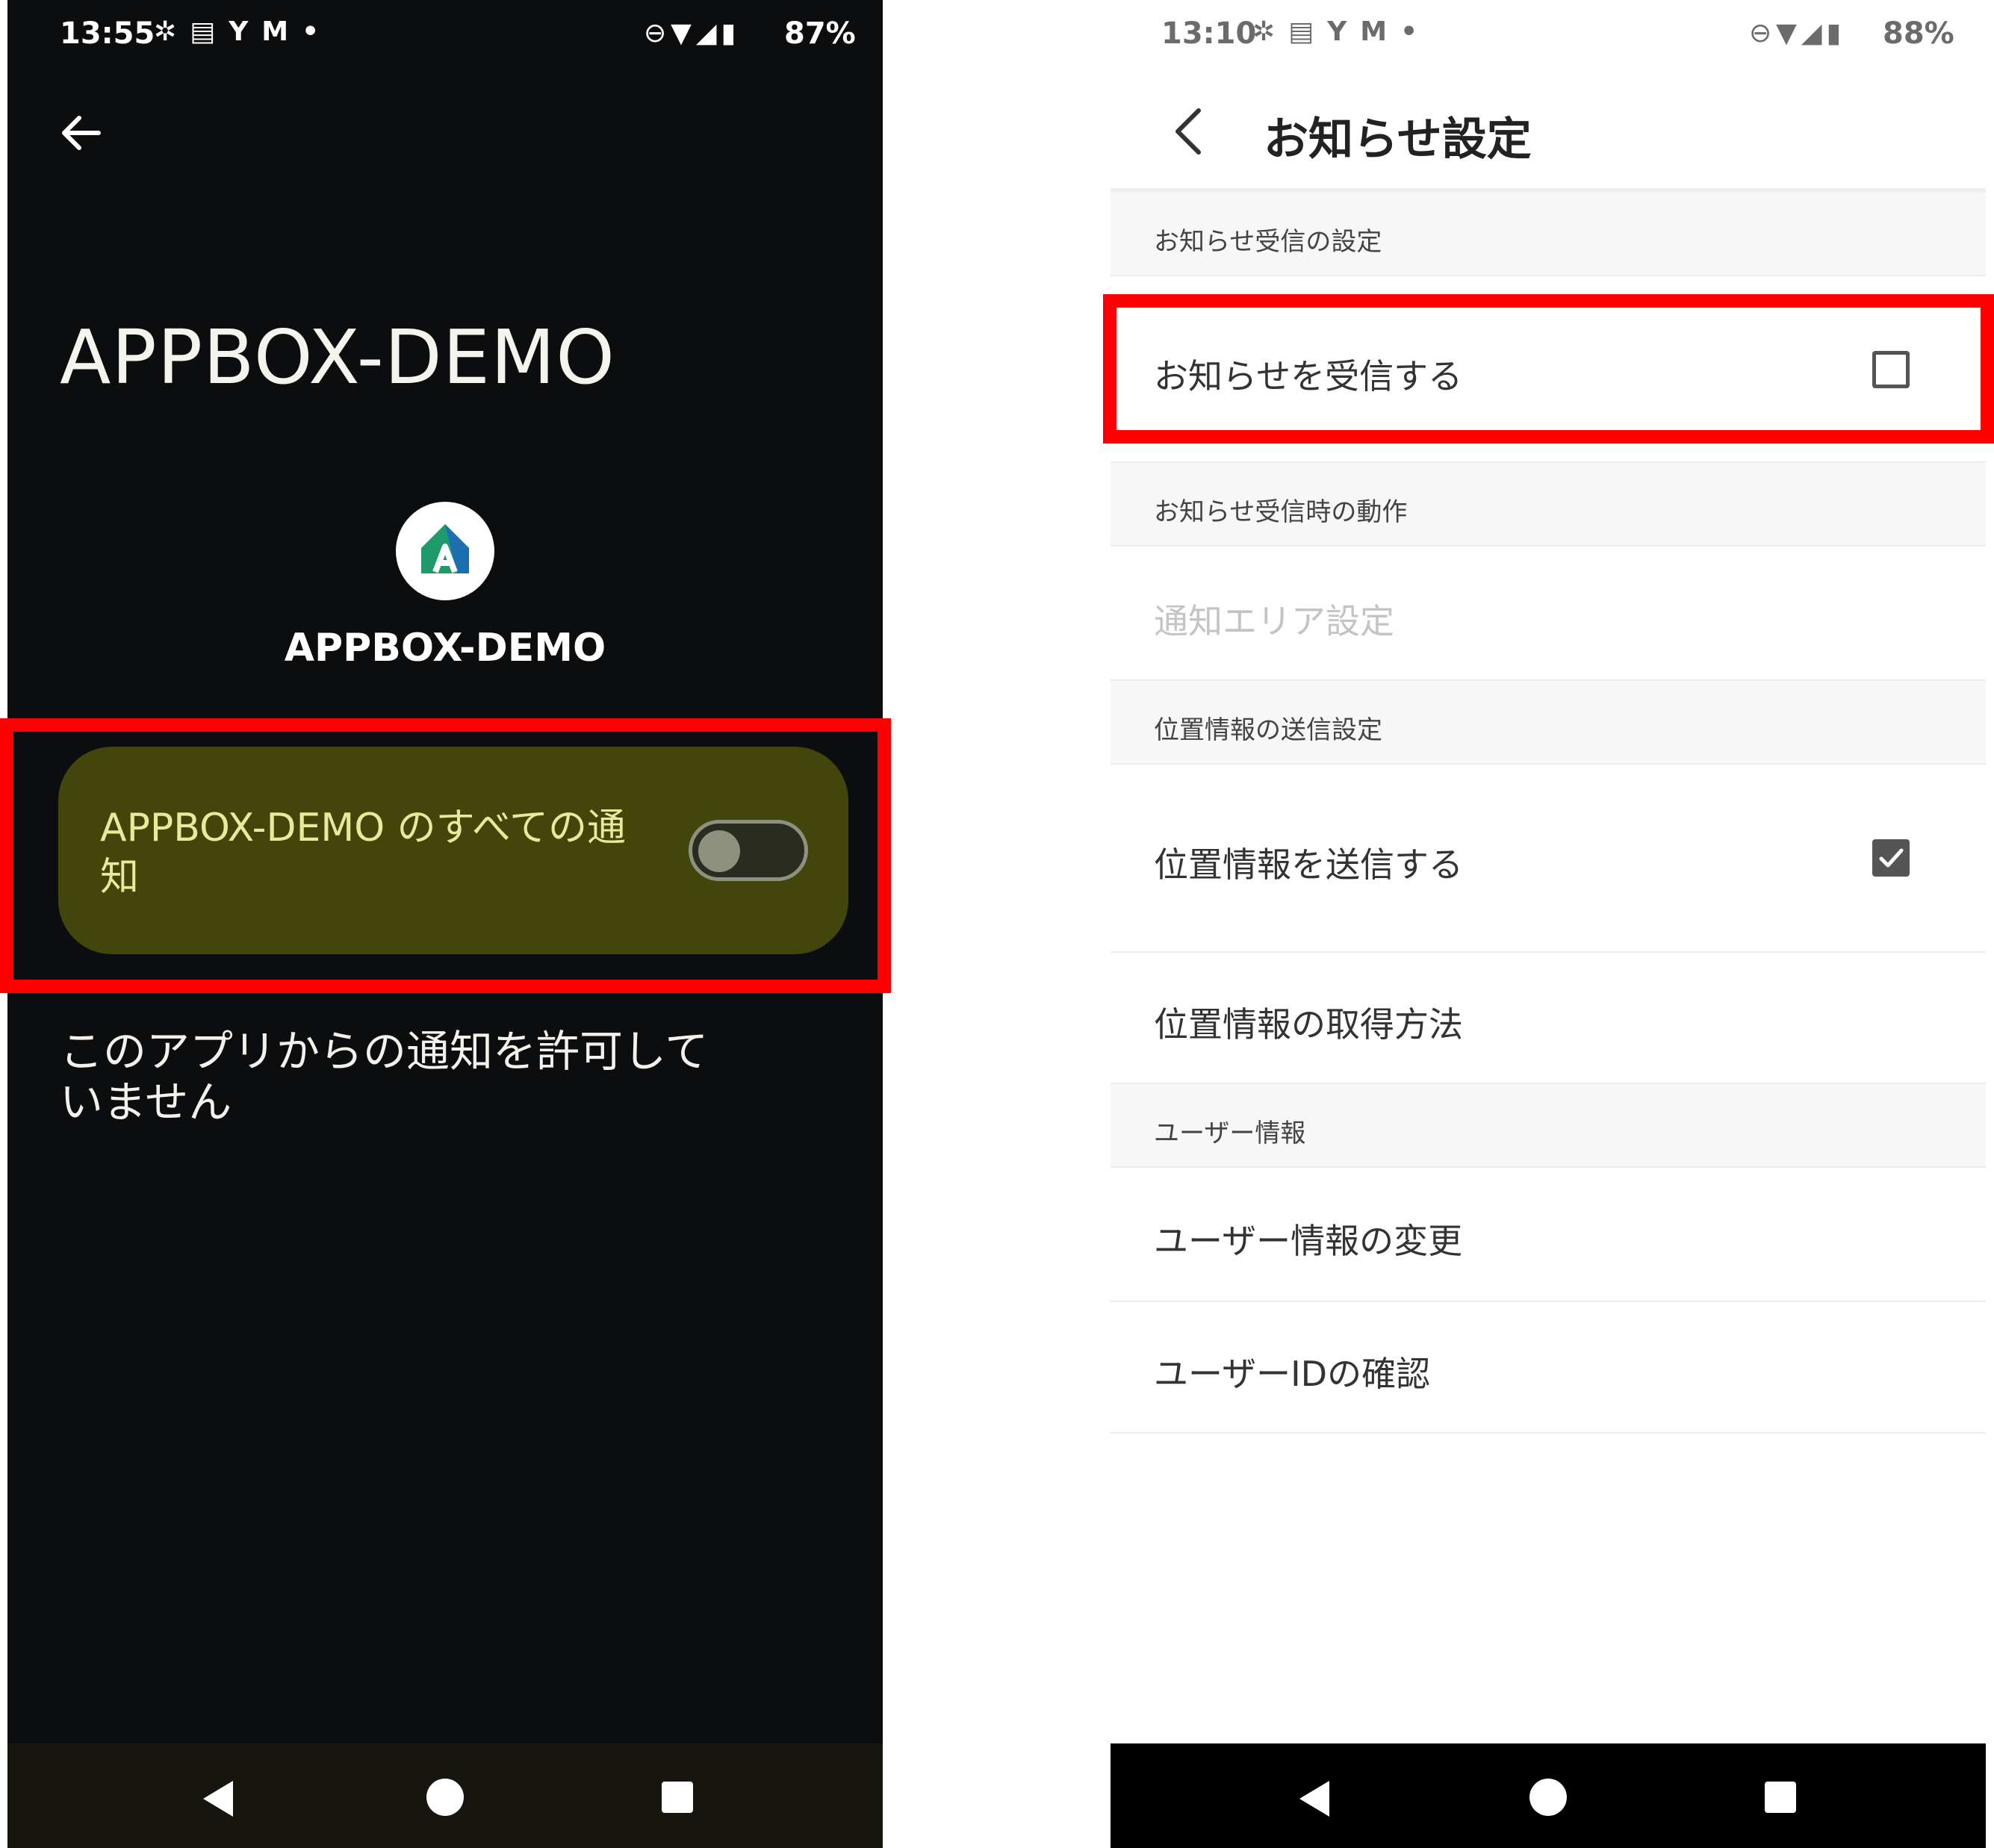 The width and height of the screenshot is (1994, 1848). I want to click on status-battery: 88%, so click(1919, 33).